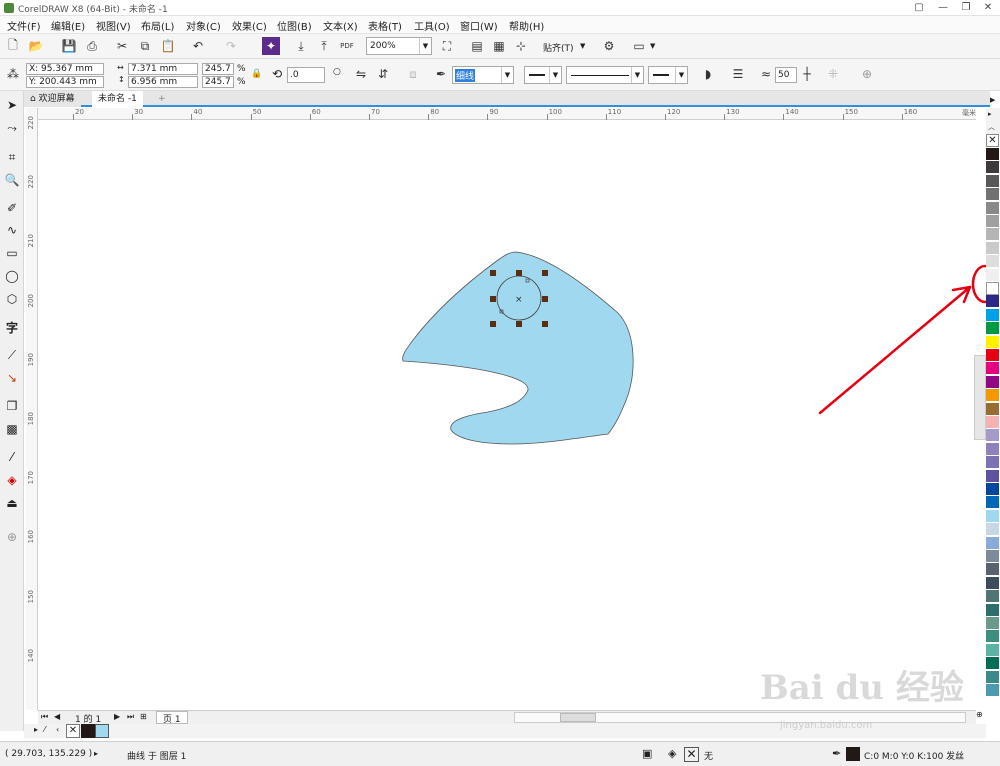 The image size is (1000, 766). What do you see at coordinates (578, 717) in the screenshot?
I see `horizontal-scroll-thumb` at bounding box center [578, 717].